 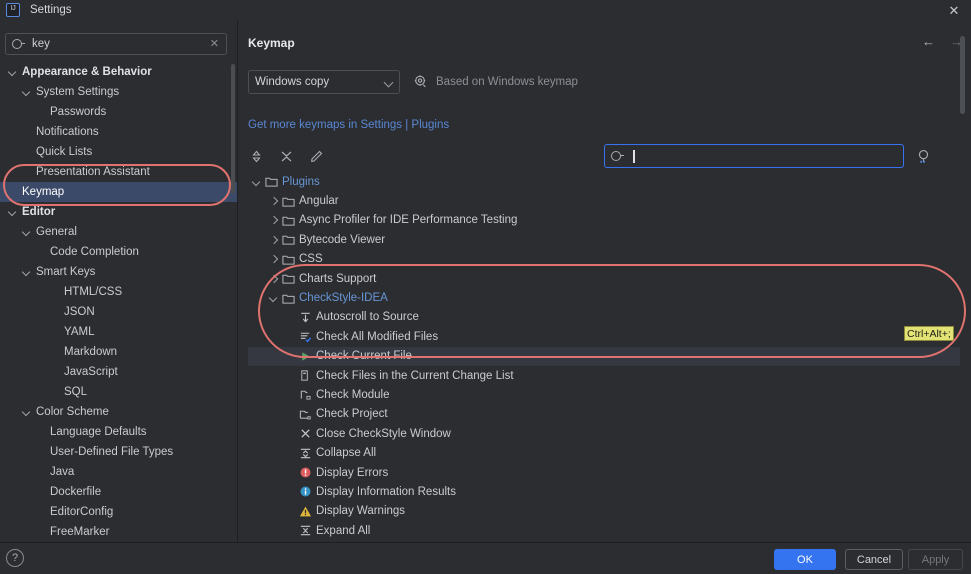 I want to click on keymap-tree-row: Check Module, so click(x=604, y=394).